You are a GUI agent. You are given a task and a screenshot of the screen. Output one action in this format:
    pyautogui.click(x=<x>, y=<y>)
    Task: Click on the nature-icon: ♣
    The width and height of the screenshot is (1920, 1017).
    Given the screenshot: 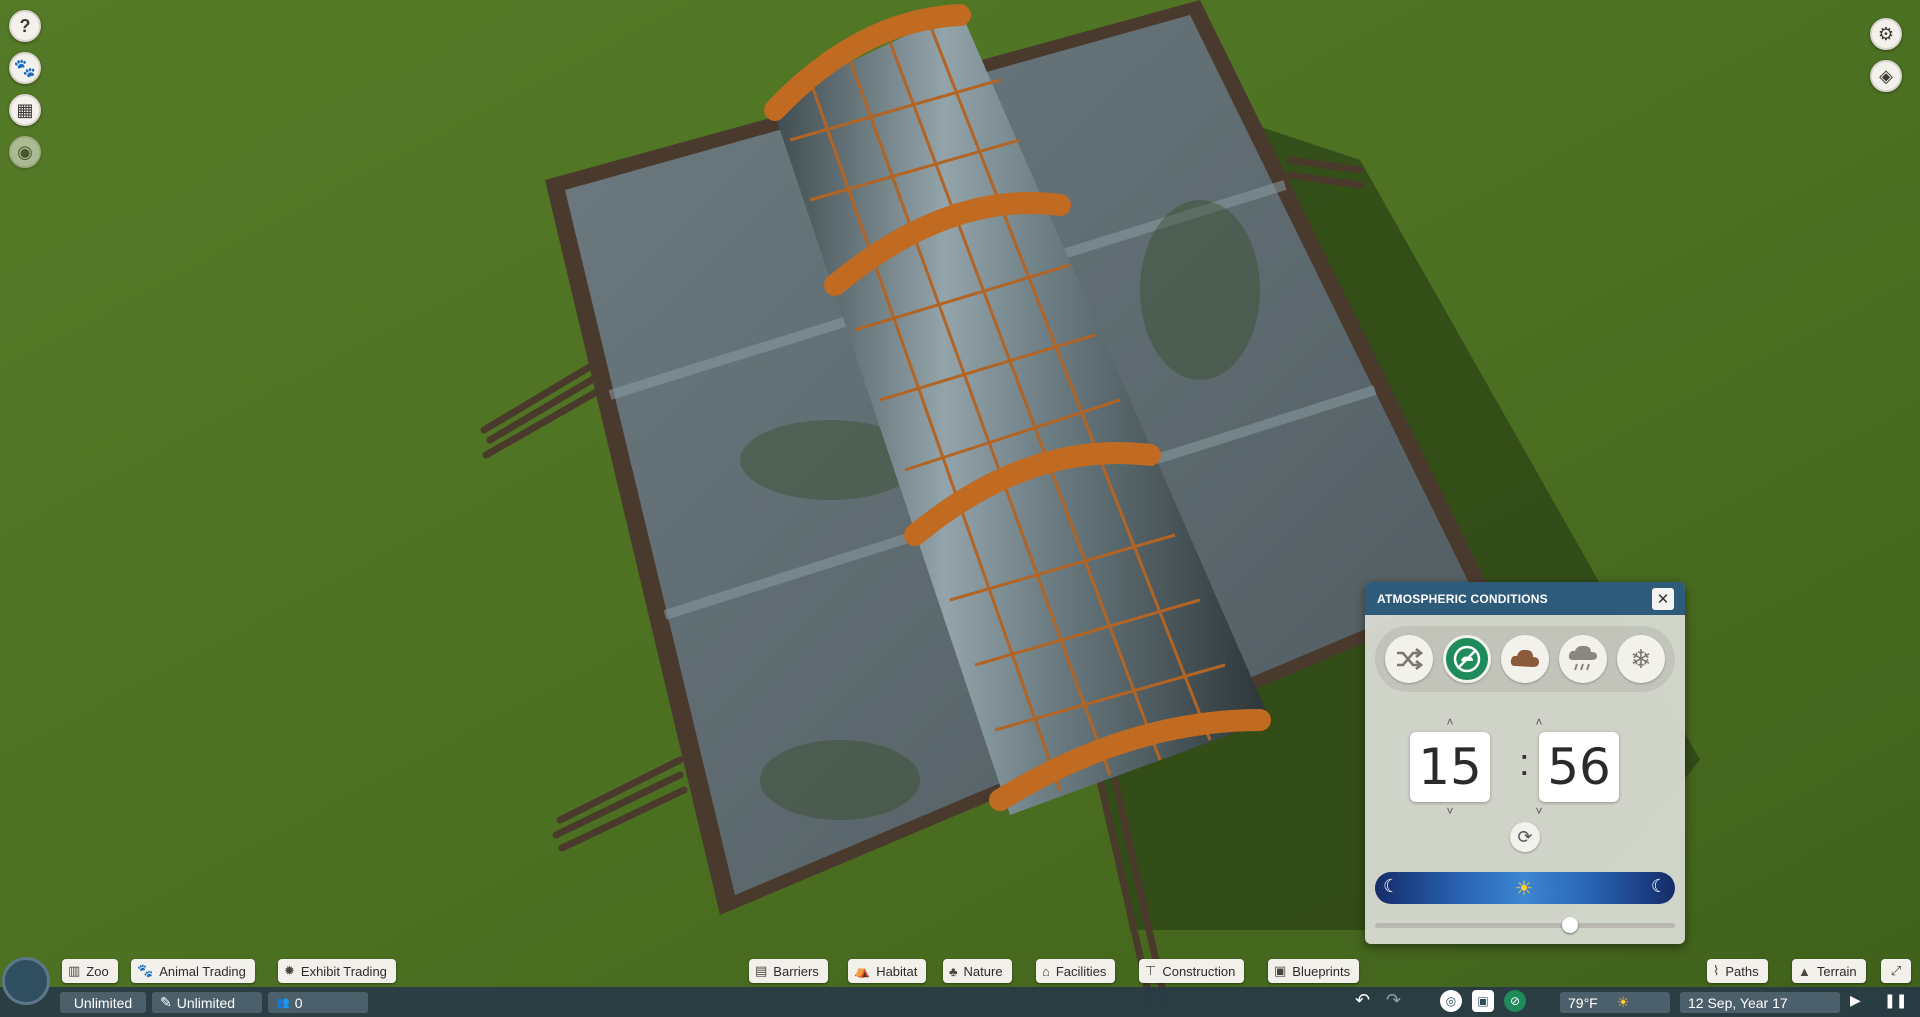 What is the action you would take?
    pyautogui.click(x=953, y=971)
    